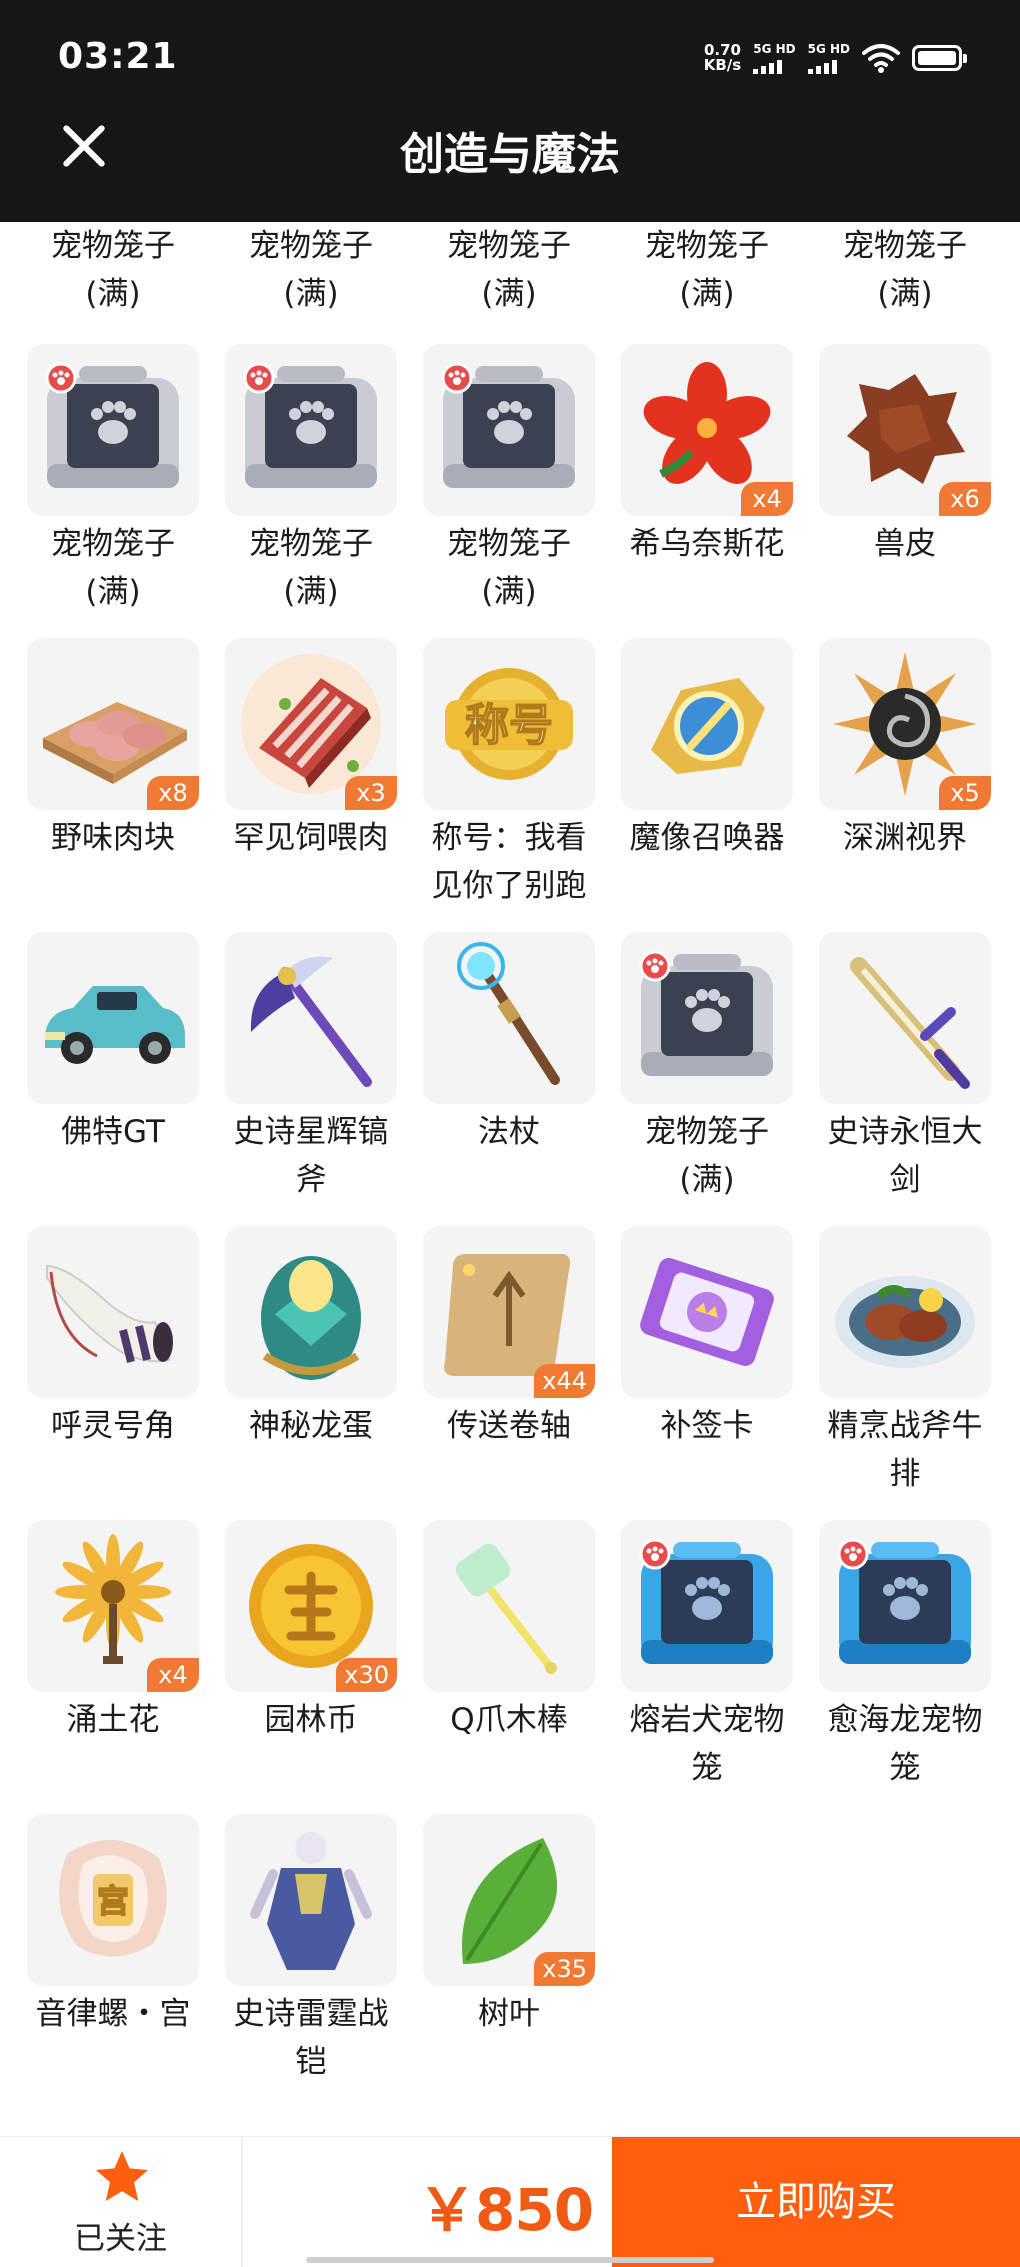 This screenshot has height=2267, width=1020. What do you see at coordinates (297, 1077) in the screenshot?
I see `item-card: 史诗星辉镐 斧` at bounding box center [297, 1077].